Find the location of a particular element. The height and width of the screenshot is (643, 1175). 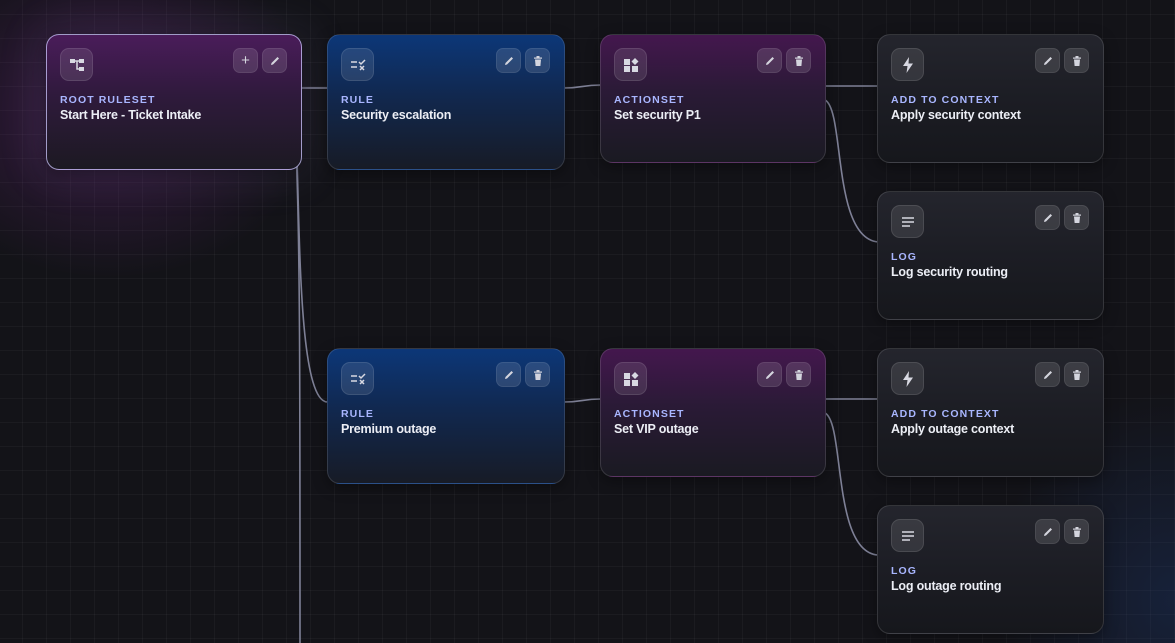

edge-rule-security-to-actionset is located at coordinates (582, 86).